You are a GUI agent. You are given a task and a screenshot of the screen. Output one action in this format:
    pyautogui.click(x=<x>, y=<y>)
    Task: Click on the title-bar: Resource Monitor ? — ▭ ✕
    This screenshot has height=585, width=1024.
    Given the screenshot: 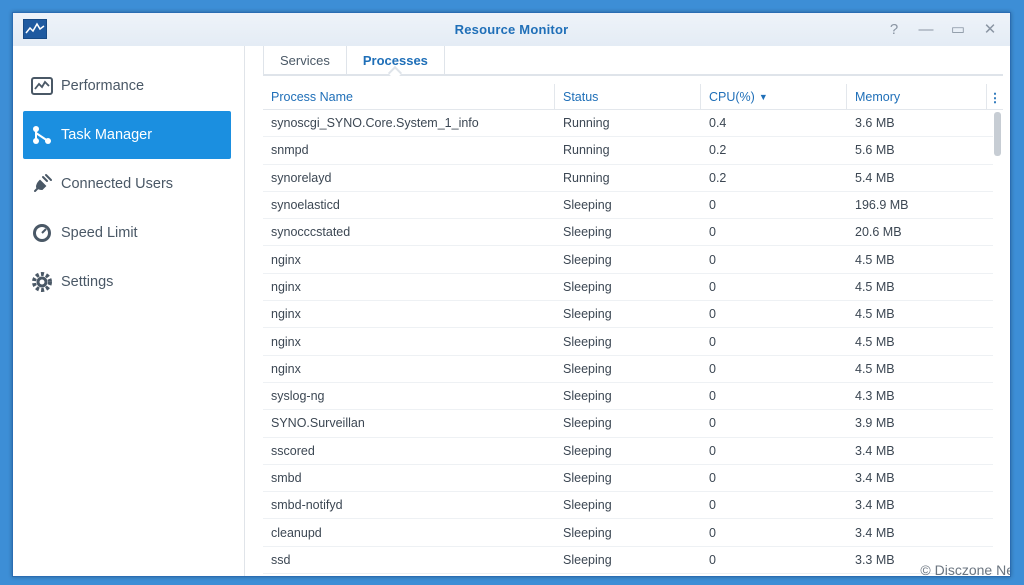 What is the action you would take?
    pyautogui.click(x=511, y=29)
    